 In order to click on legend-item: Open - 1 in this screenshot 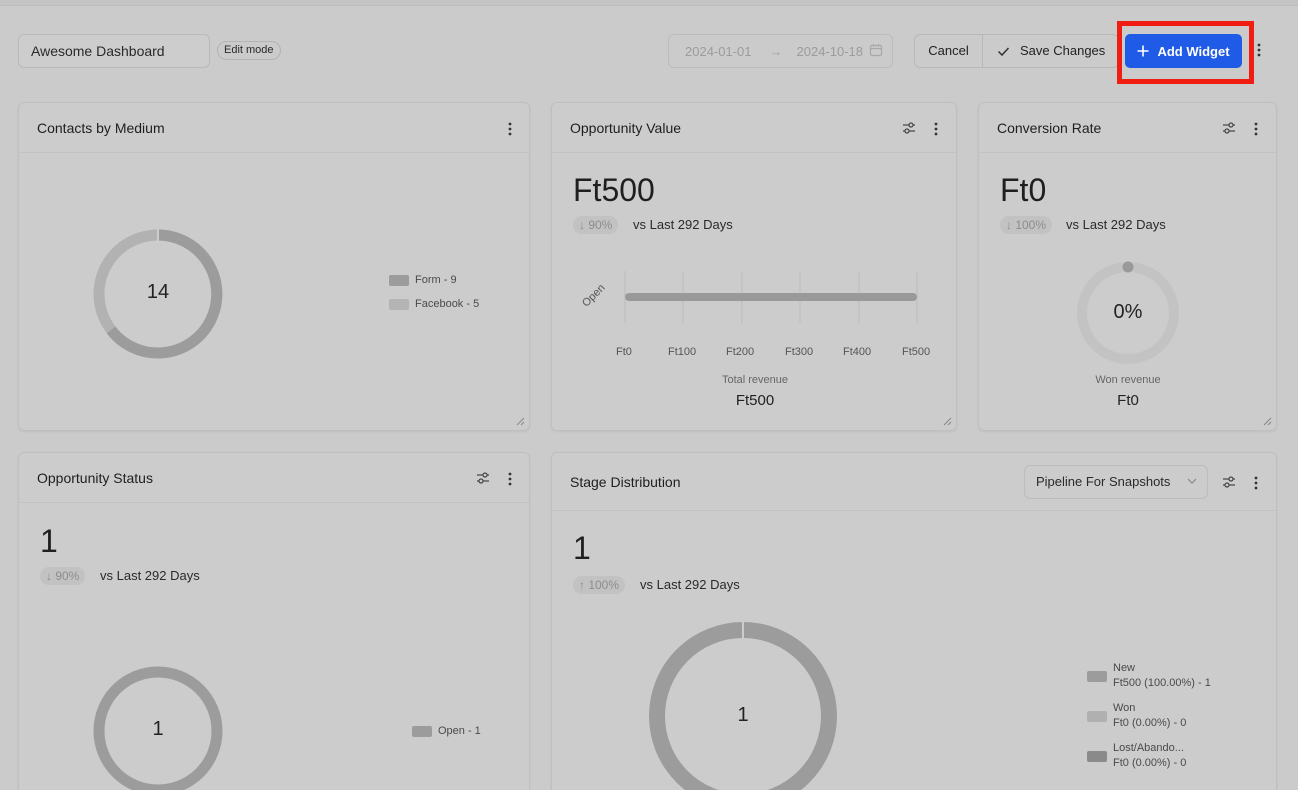, I will do `click(446, 731)`.